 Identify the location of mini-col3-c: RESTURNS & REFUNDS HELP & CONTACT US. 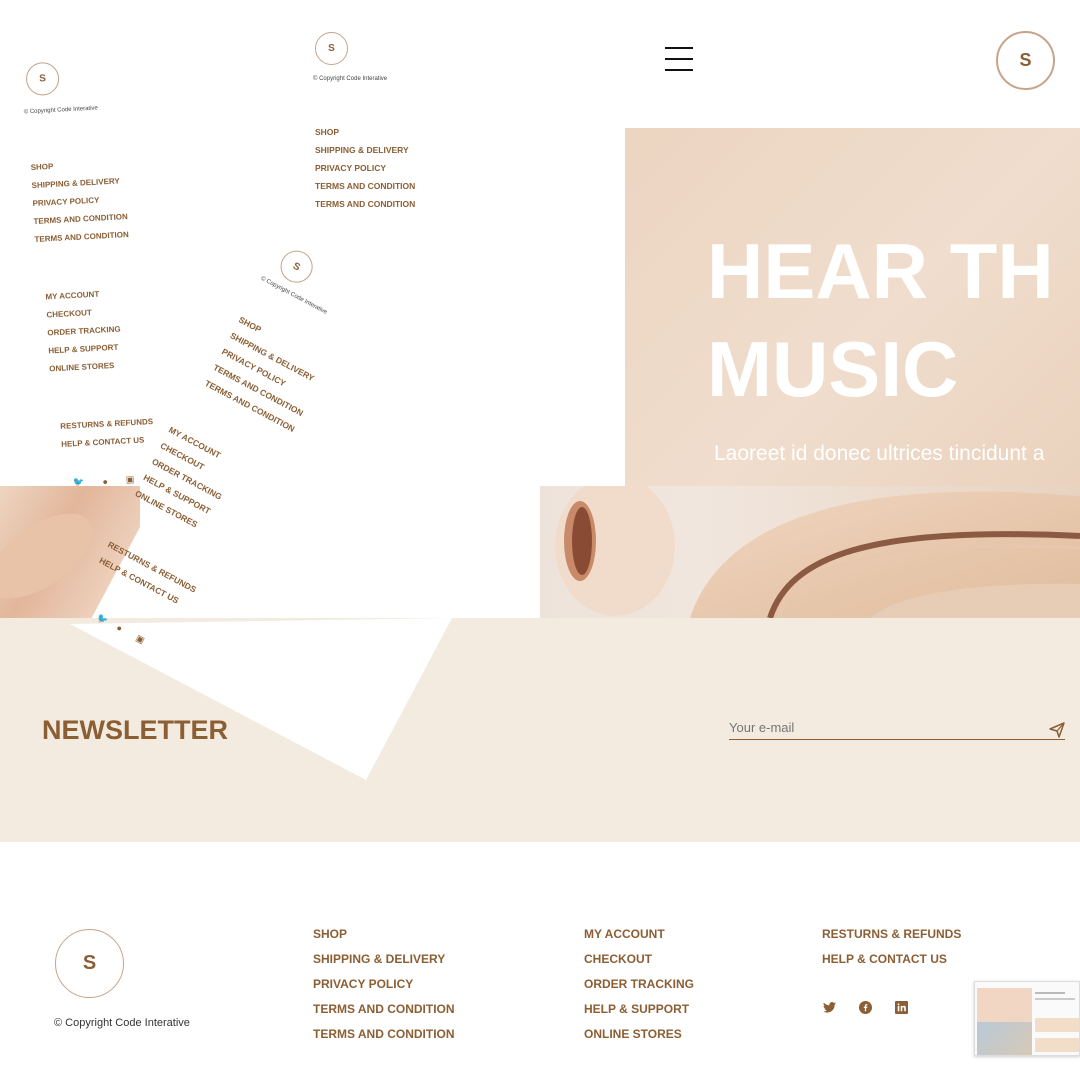
(148, 575).